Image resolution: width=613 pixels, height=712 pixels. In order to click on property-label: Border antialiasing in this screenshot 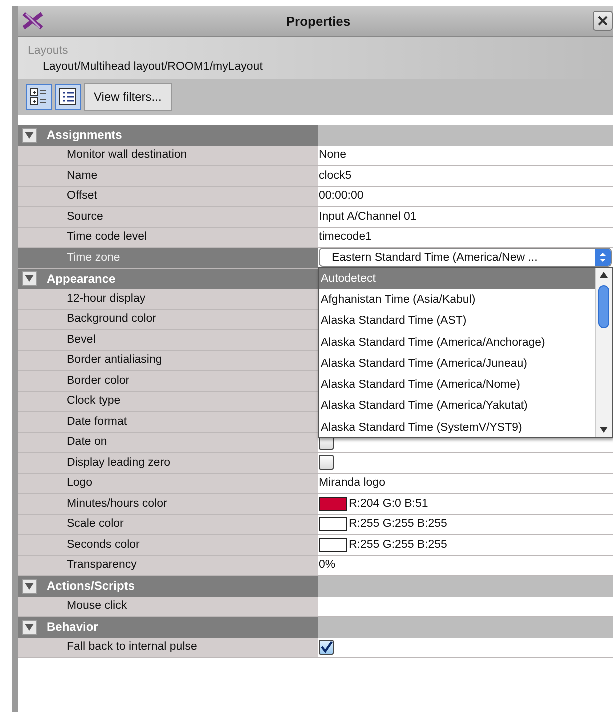, I will do `click(168, 360)`.